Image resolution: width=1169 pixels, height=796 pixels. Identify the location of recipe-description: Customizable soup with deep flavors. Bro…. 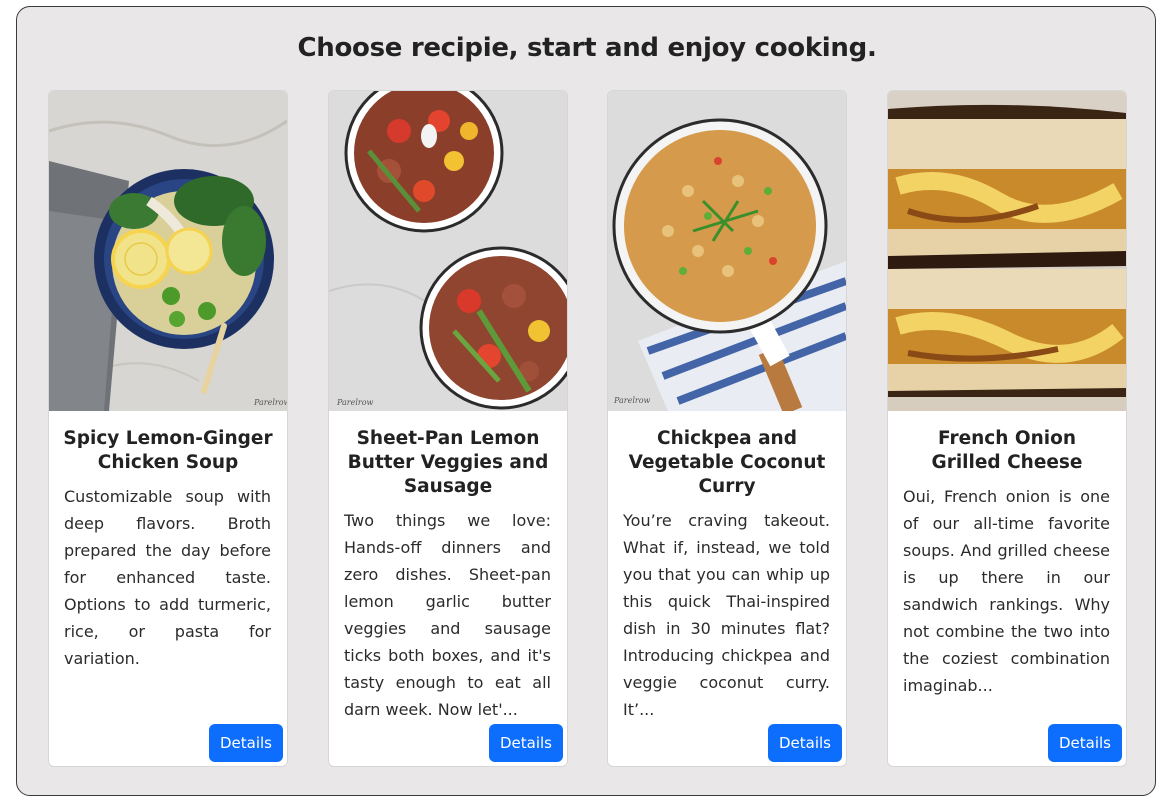
(167, 577).